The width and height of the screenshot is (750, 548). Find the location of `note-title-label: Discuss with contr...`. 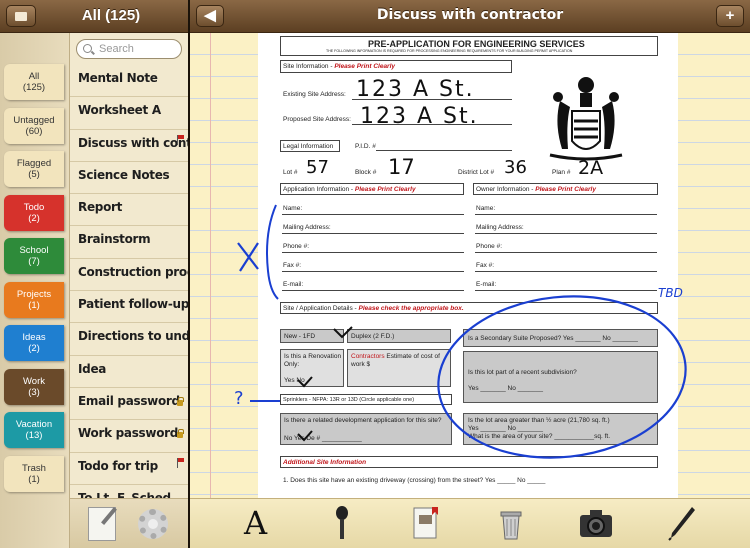

note-title-label: Discuss with contr... is located at coordinates (133, 142).